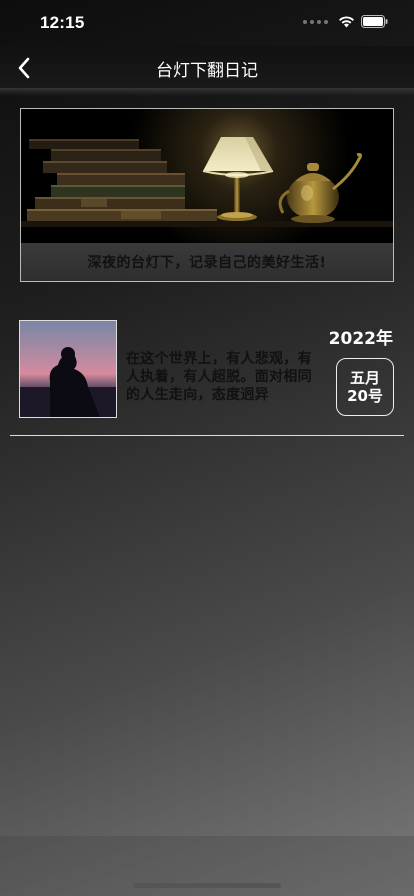 The height and width of the screenshot is (896, 414). Describe the element at coordinates (207, 92) in the screenshot. I see `nav-shadow` at that location.